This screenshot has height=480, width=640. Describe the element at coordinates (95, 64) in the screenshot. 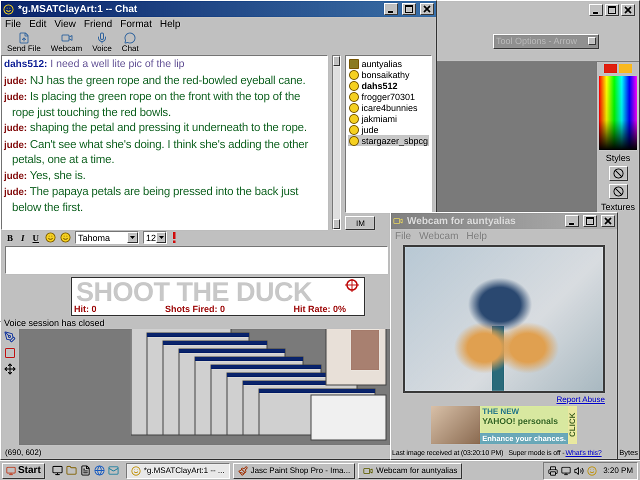

I see `chat-message: dahs512: I need a well lite pic of the lip` at that location.